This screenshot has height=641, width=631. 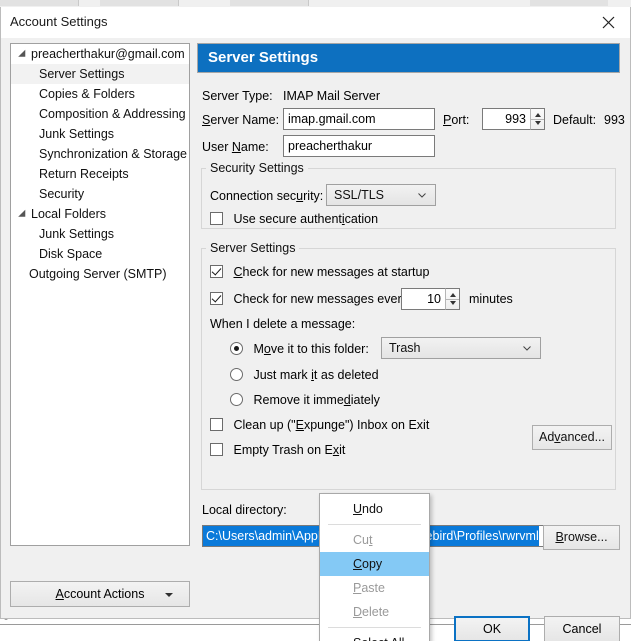 What do you see at coordinates (608, 22) in the screenshot?
I see `close-icon` at bounding box center [608, 22].